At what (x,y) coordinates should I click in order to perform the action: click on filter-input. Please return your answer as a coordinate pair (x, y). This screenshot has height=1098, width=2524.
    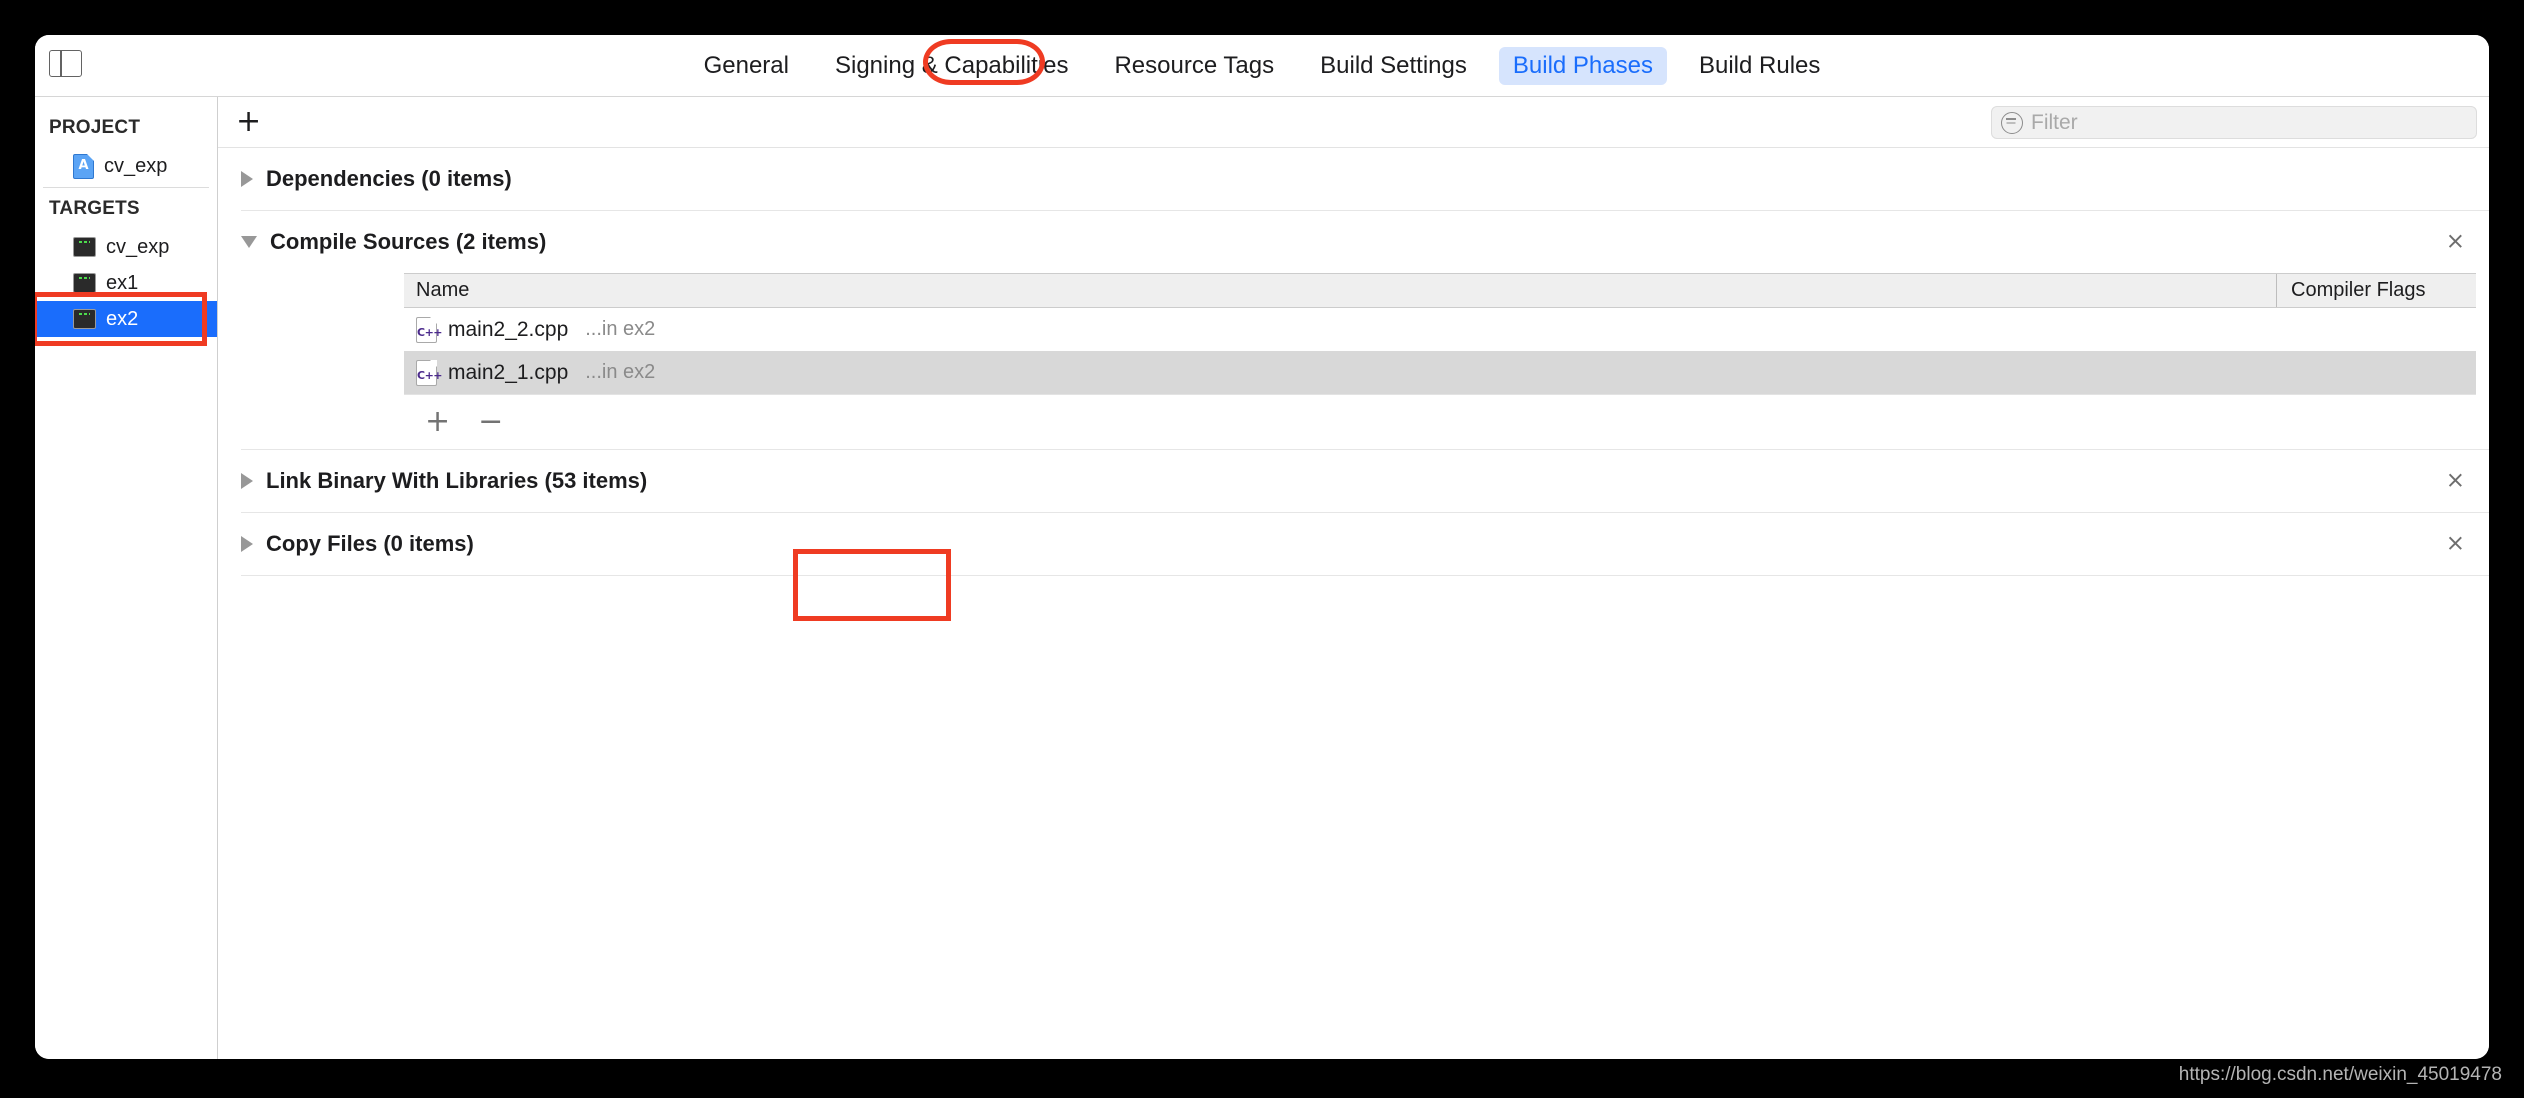
    Looking at the image, I should click on (2249, 122).